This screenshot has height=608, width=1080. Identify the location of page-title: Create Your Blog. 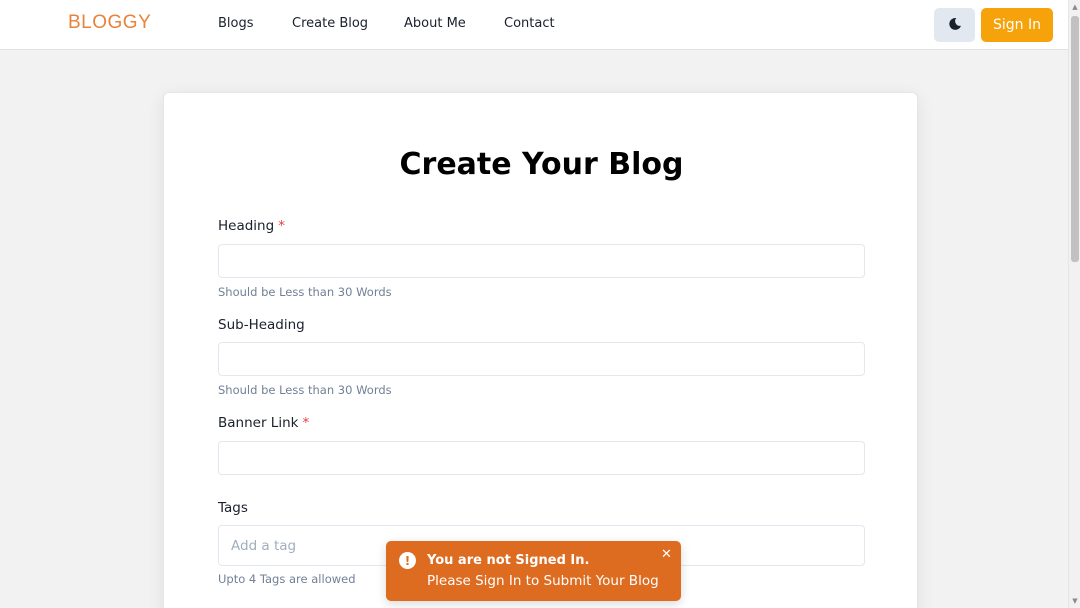
(541, 164).